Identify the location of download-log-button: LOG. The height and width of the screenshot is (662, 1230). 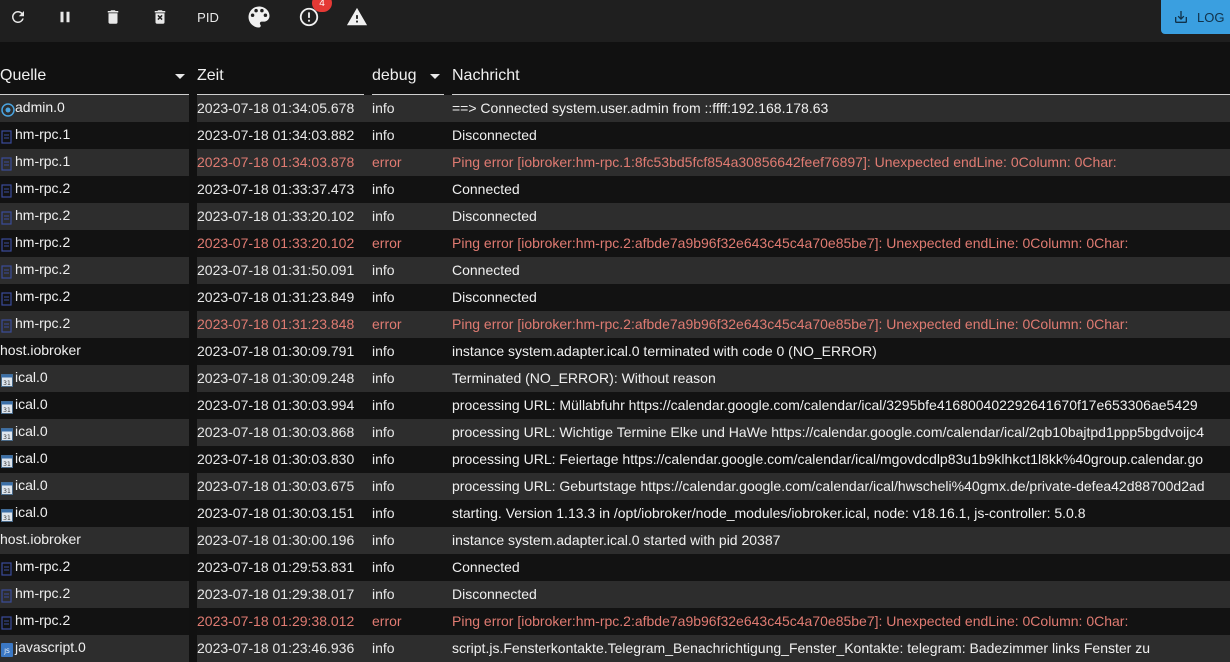
(1195, 17).